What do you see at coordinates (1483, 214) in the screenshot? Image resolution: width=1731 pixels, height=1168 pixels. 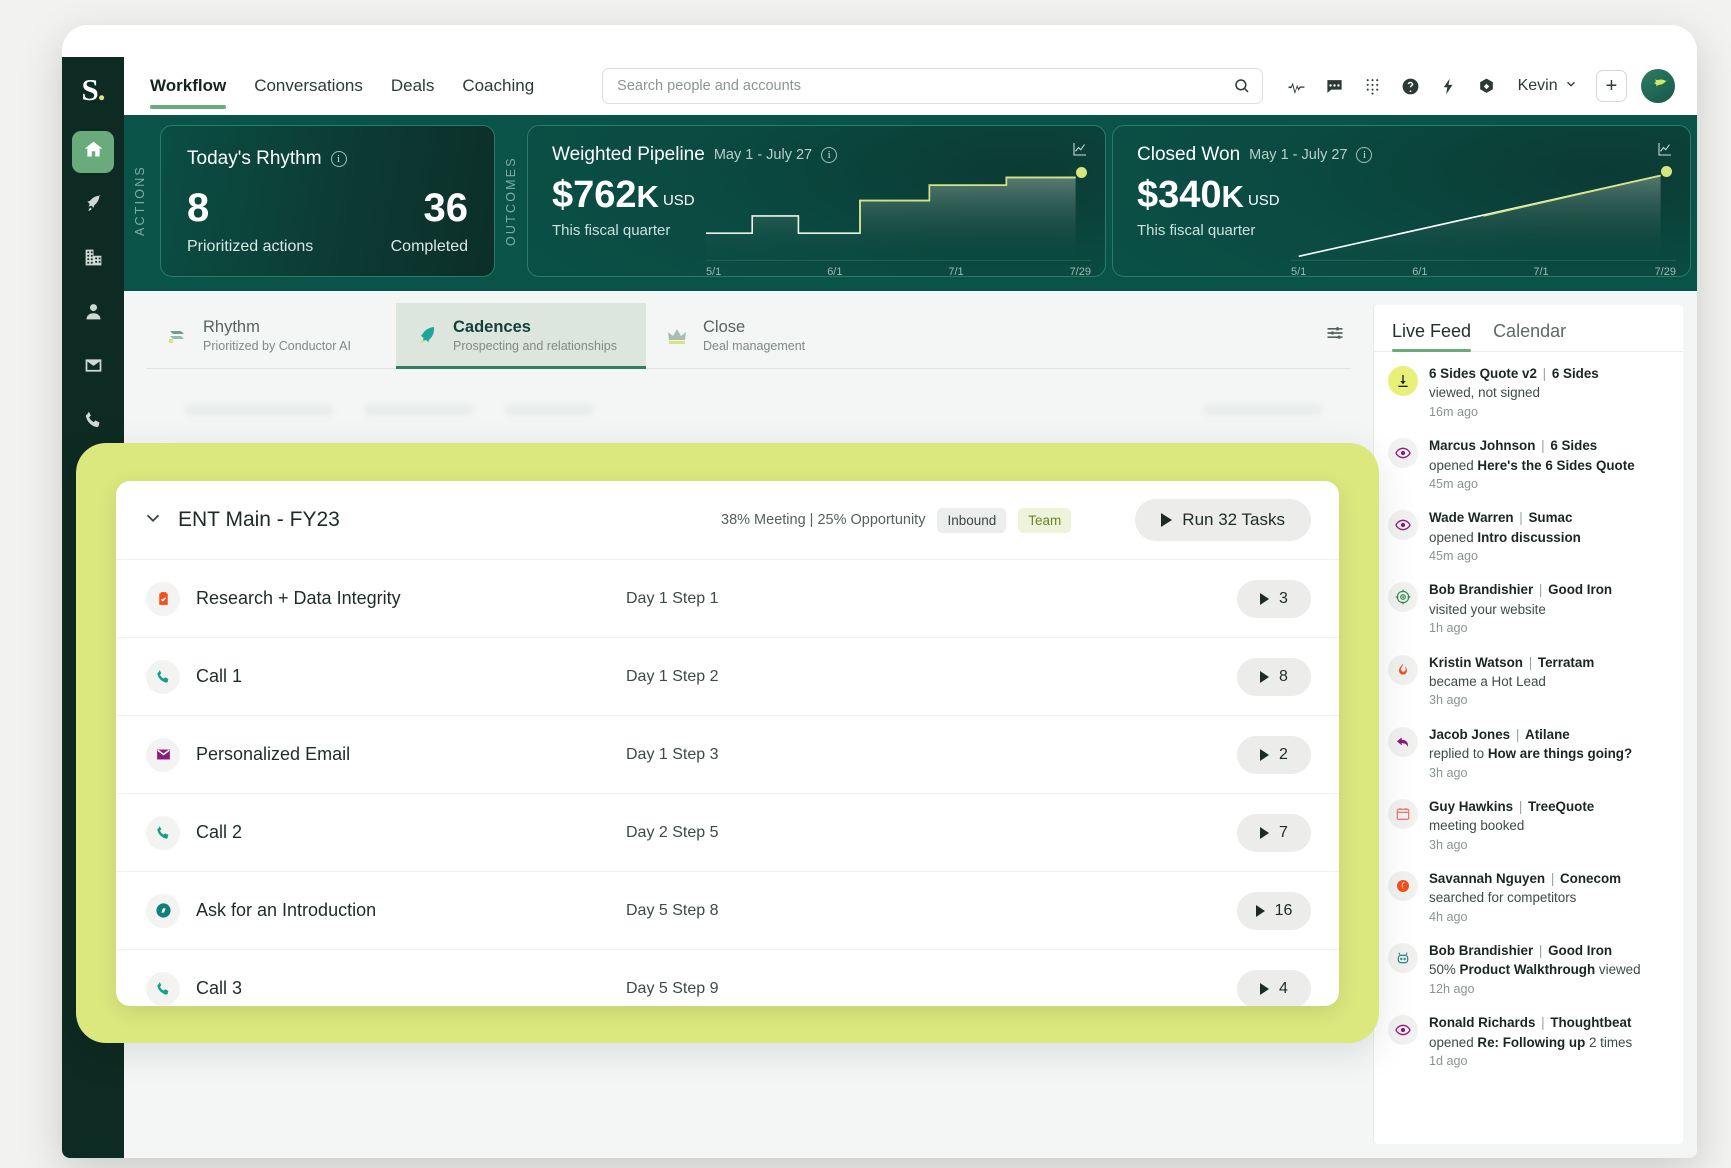 I see `closed-chart` at bounding box center [1483, 214].